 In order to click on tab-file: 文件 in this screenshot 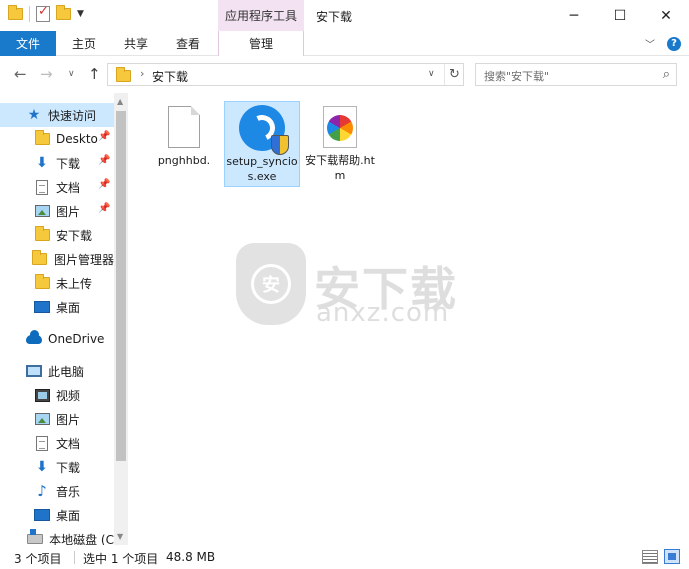, I will do `click(28, 43)`.